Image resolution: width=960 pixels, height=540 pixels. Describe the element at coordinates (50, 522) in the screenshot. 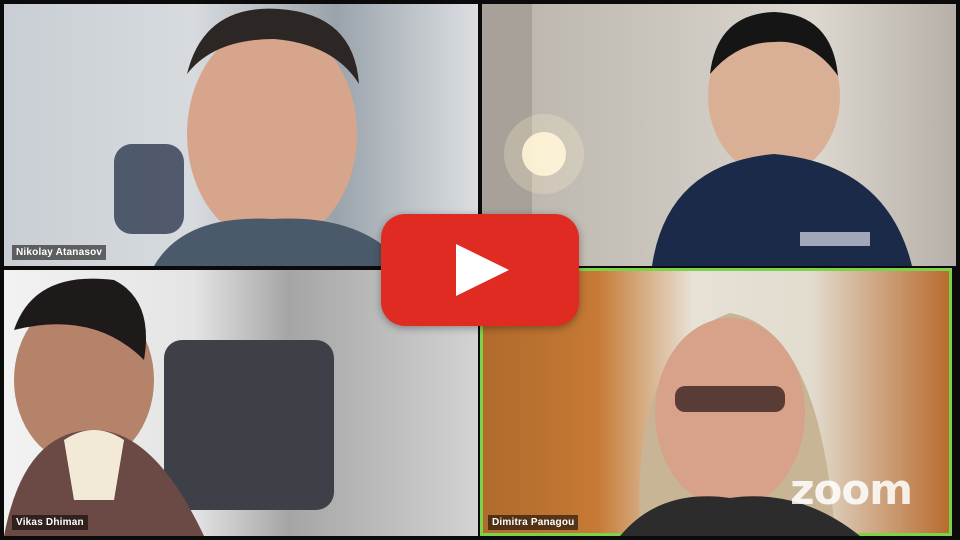

I see `participant-name-tag: Vikas Dhiman` at that location.